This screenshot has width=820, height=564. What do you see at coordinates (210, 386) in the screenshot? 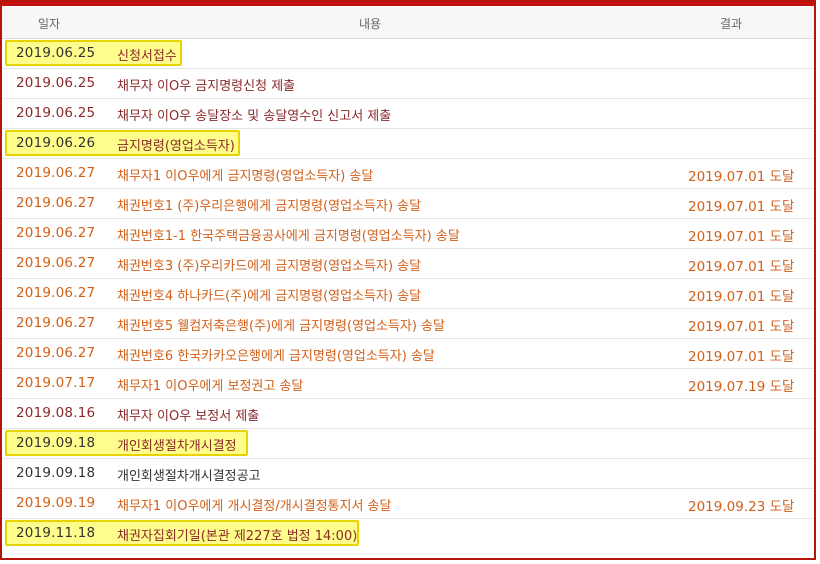
I see `row-content: 채무자1 이O우에게 보정권고 송달` at bounding box center [210, 386].